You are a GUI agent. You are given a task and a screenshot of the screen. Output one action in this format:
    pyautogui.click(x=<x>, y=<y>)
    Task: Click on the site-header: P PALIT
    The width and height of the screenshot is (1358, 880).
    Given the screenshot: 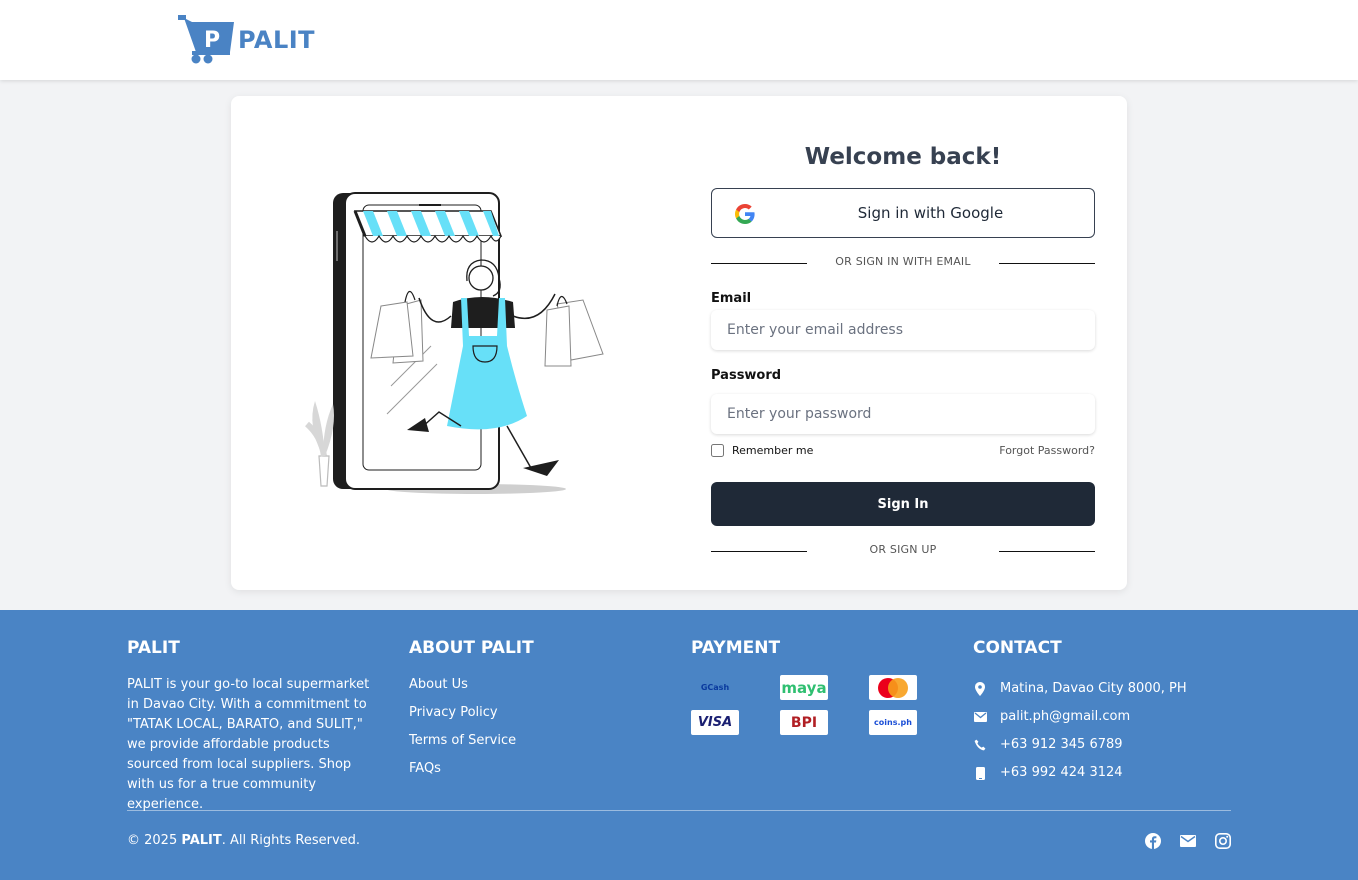 What is the action you would take?
    pyautogui.click(x=679, y=40)
    